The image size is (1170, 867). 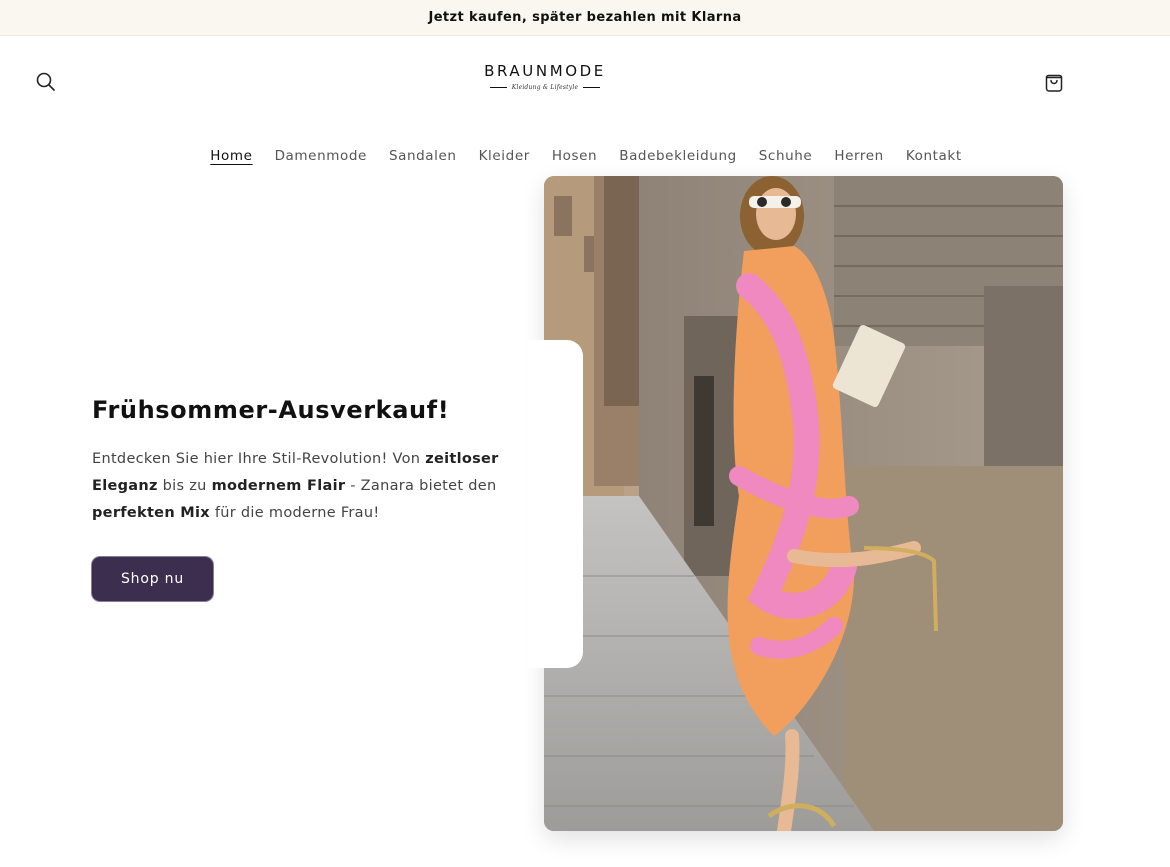 I want to click on shopping-bag-icon, so click(x=1054, y=83).